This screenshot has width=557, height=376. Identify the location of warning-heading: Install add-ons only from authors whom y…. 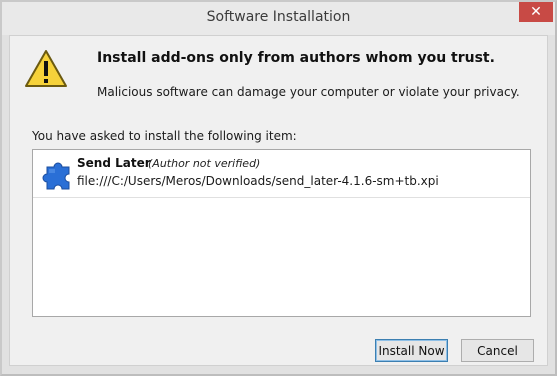
(296, 58).